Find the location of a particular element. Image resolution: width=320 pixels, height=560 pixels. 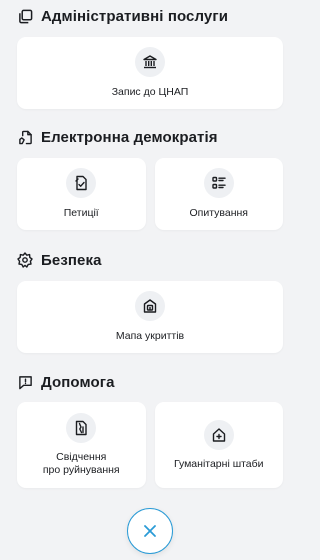

petition-icon is located at coordinates (81, 183).